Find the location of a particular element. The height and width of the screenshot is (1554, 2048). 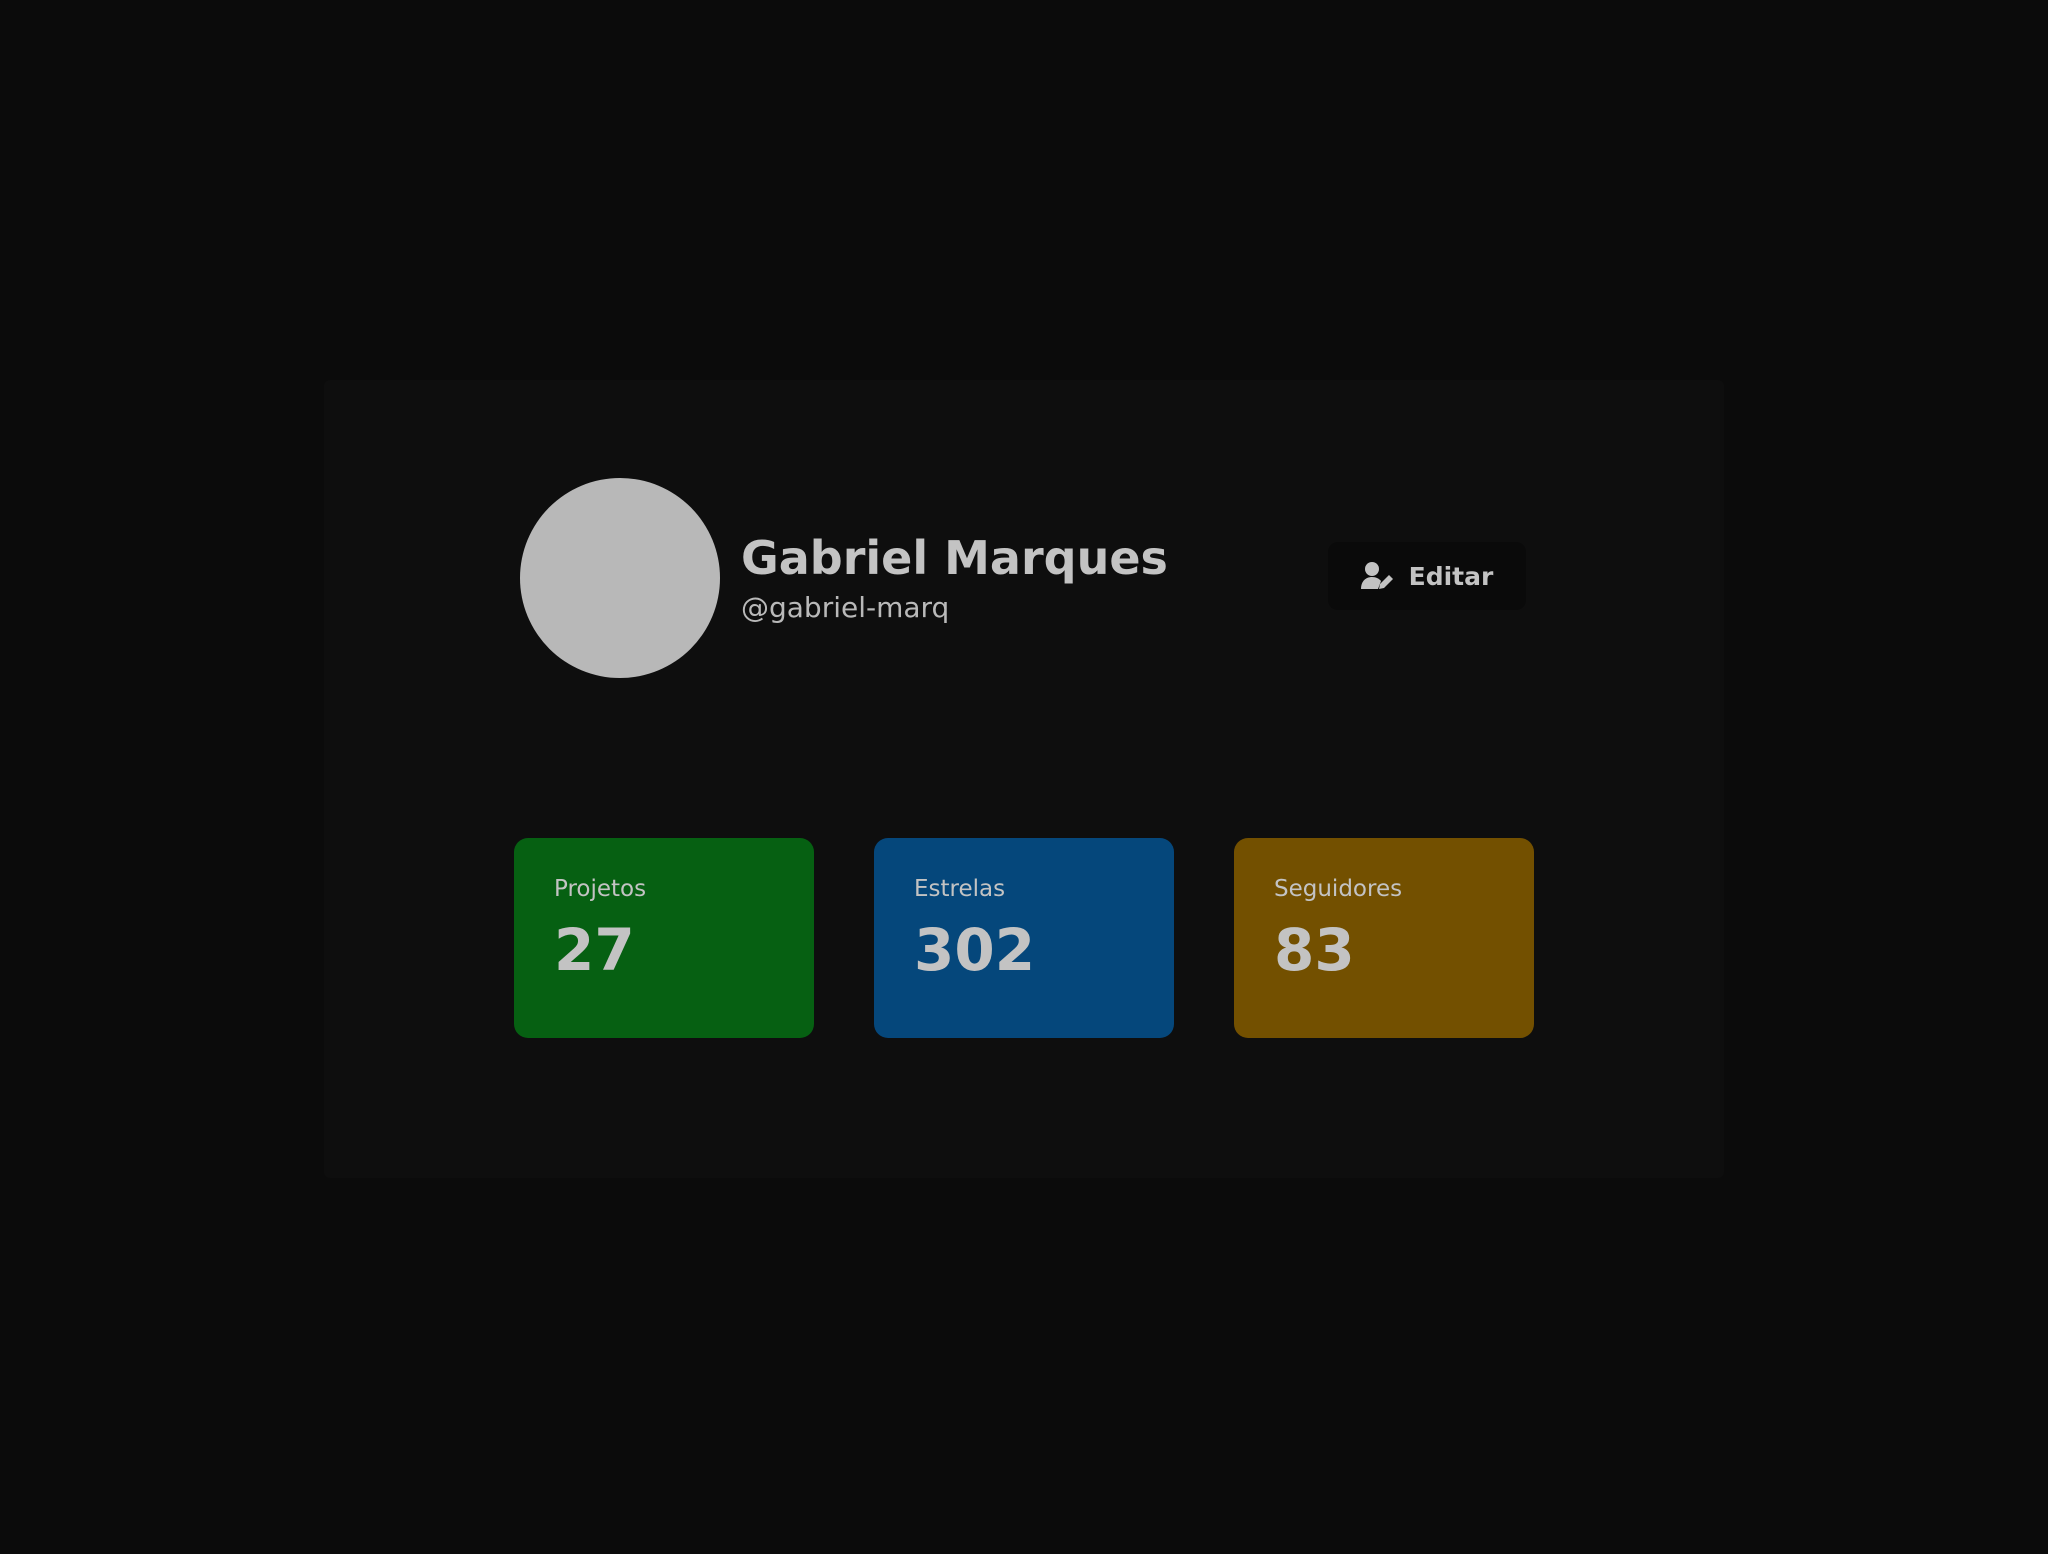

profile-handle: @gabriel-marq is located at coordinates (845, 607).